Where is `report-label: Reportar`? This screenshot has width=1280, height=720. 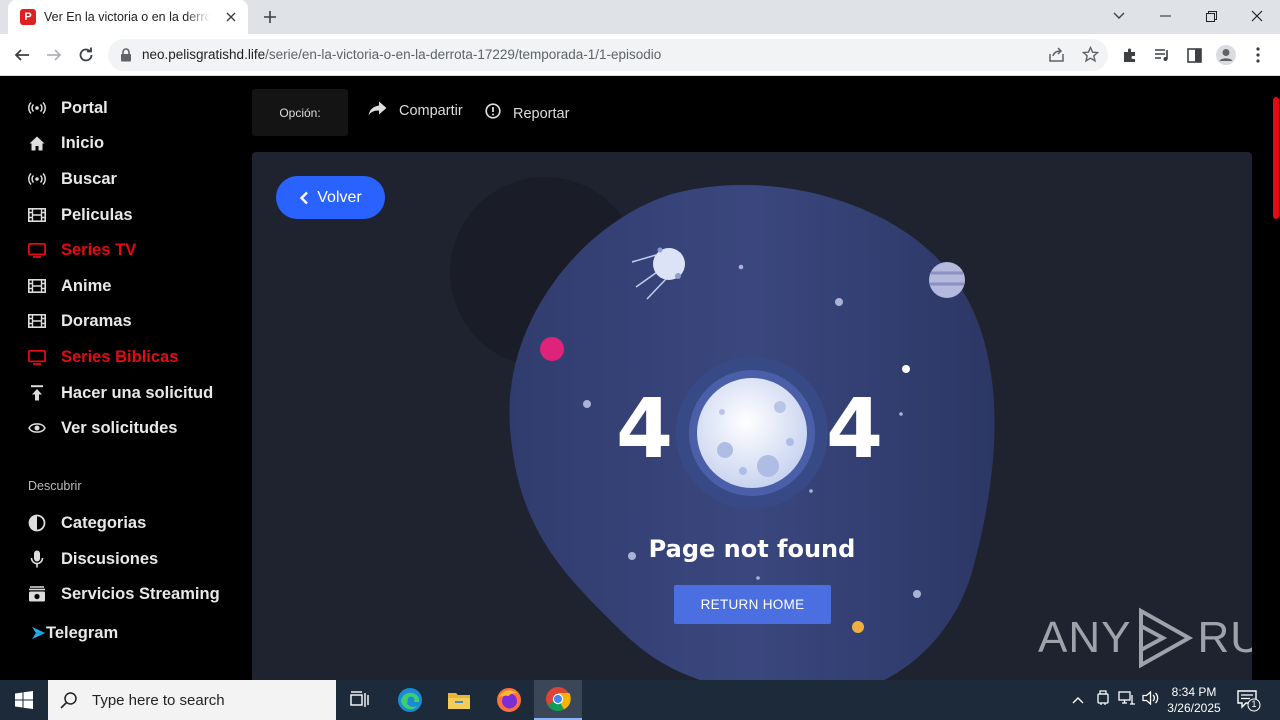
report-label: Reportar is located at coordinates (541, 113).